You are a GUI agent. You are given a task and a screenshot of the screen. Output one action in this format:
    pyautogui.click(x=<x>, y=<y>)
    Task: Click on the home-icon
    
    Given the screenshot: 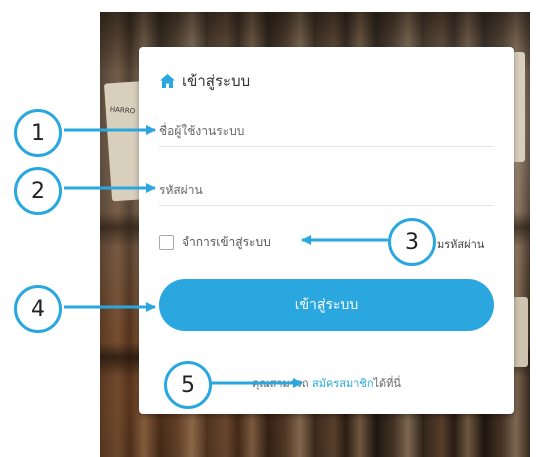 What is the action you would take?
    pyautogui.click(x=167, y=81)
    